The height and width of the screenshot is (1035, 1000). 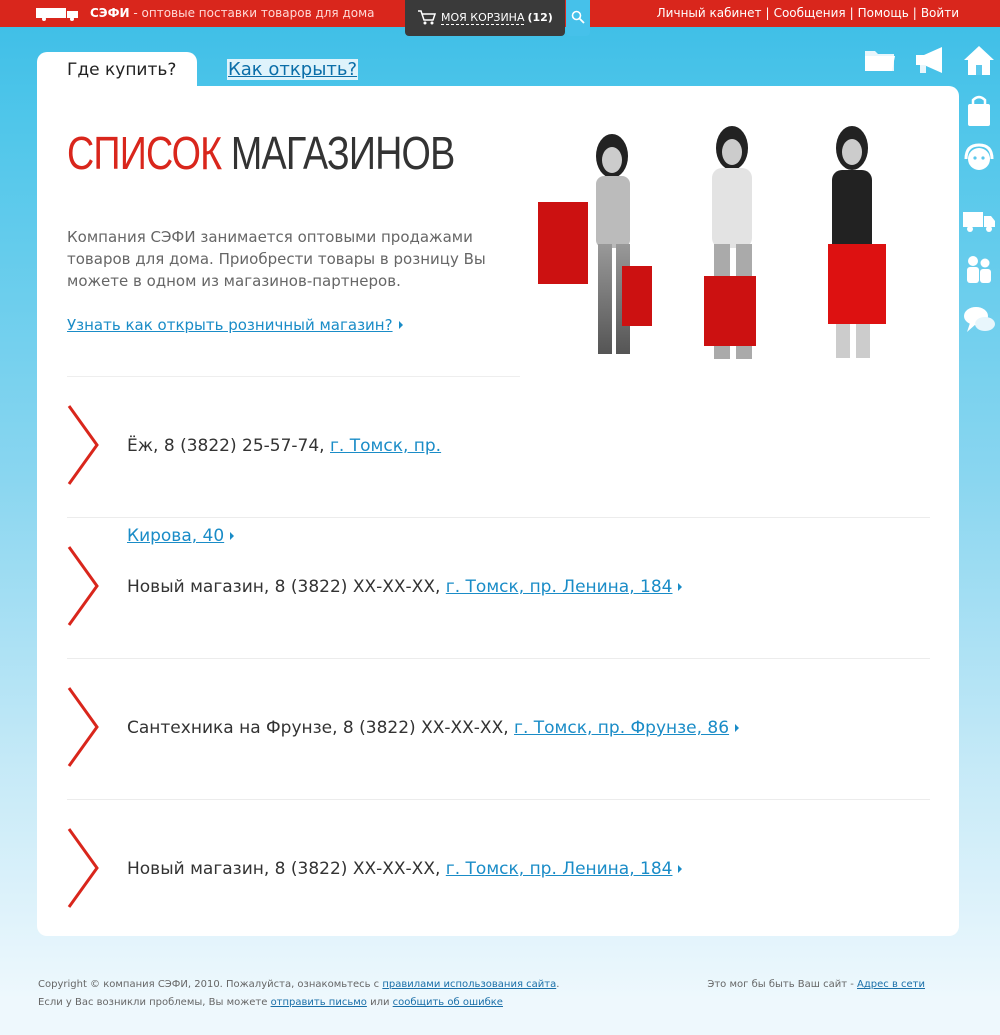 I want to click on kirova-link-wrap: Кирова, 40, so click(x=181, y=536).